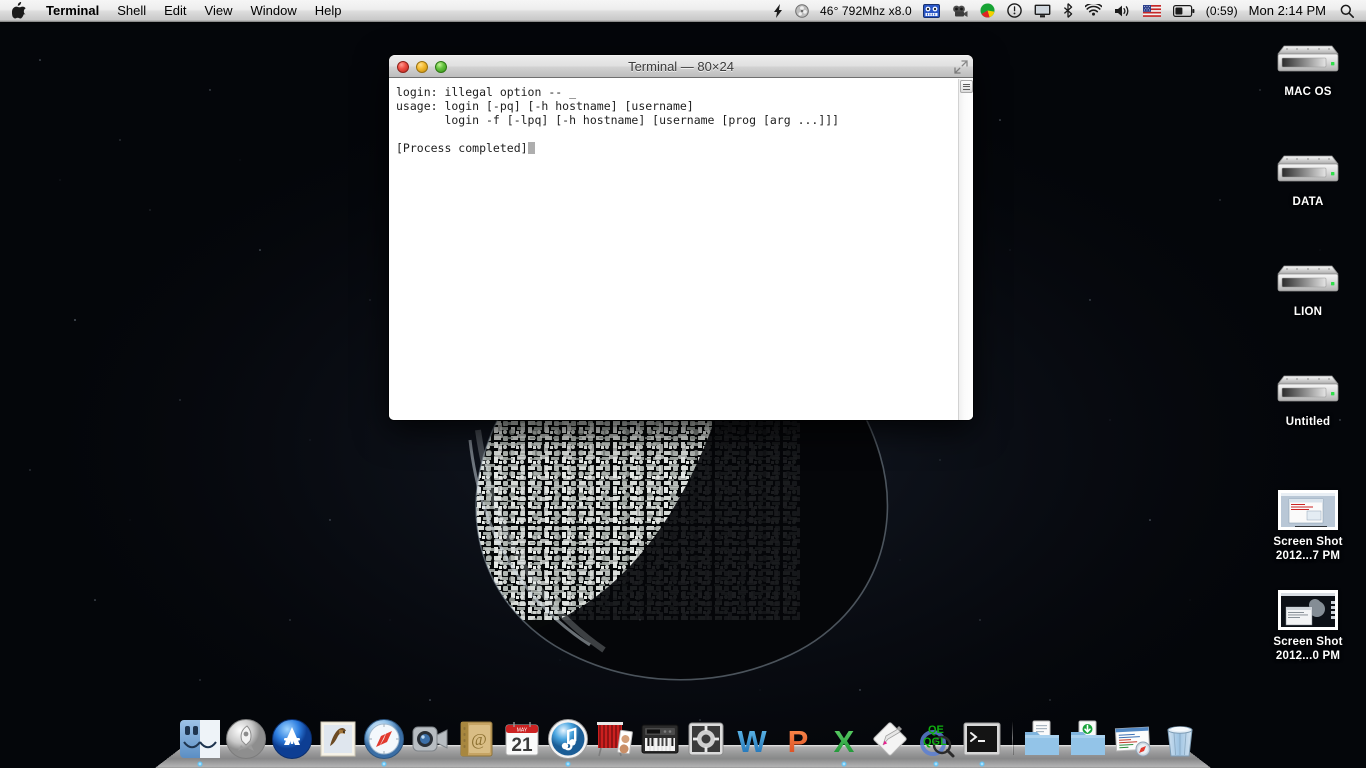  I want to click on dock-item-powerpoint: P, so click(798, 736).